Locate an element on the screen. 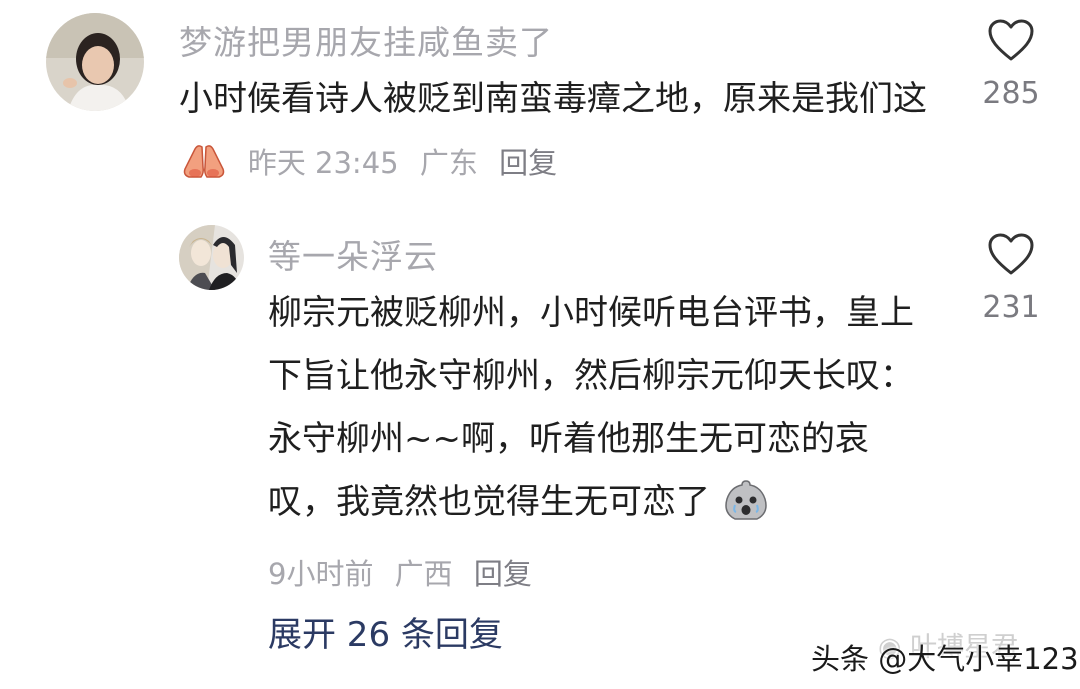  comment-time: 昨天 23:45 is located at coordinates (323, 163).